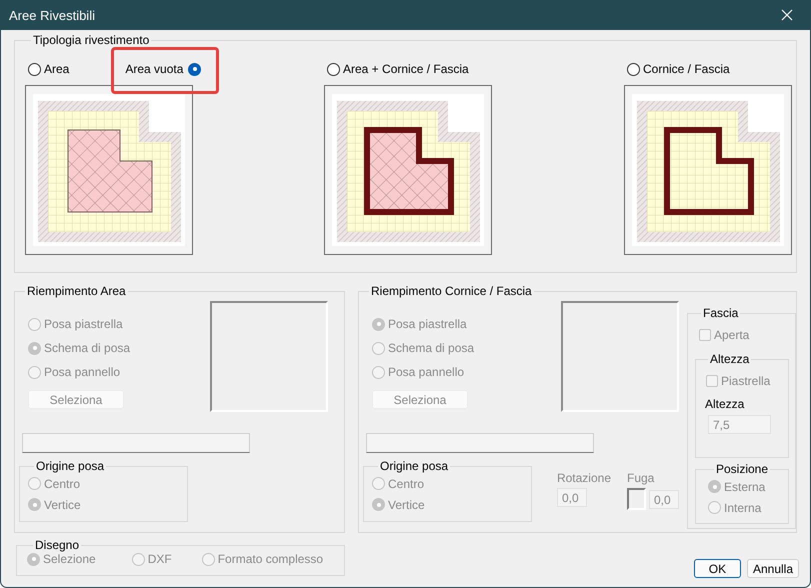 Image resolution: width=811 pixels, height=588 pixels. What do you see at coordinates (91, 40) in the screenshot?
I see `group-title: Tipologia rivestimento` at bounding box center [91, 40].